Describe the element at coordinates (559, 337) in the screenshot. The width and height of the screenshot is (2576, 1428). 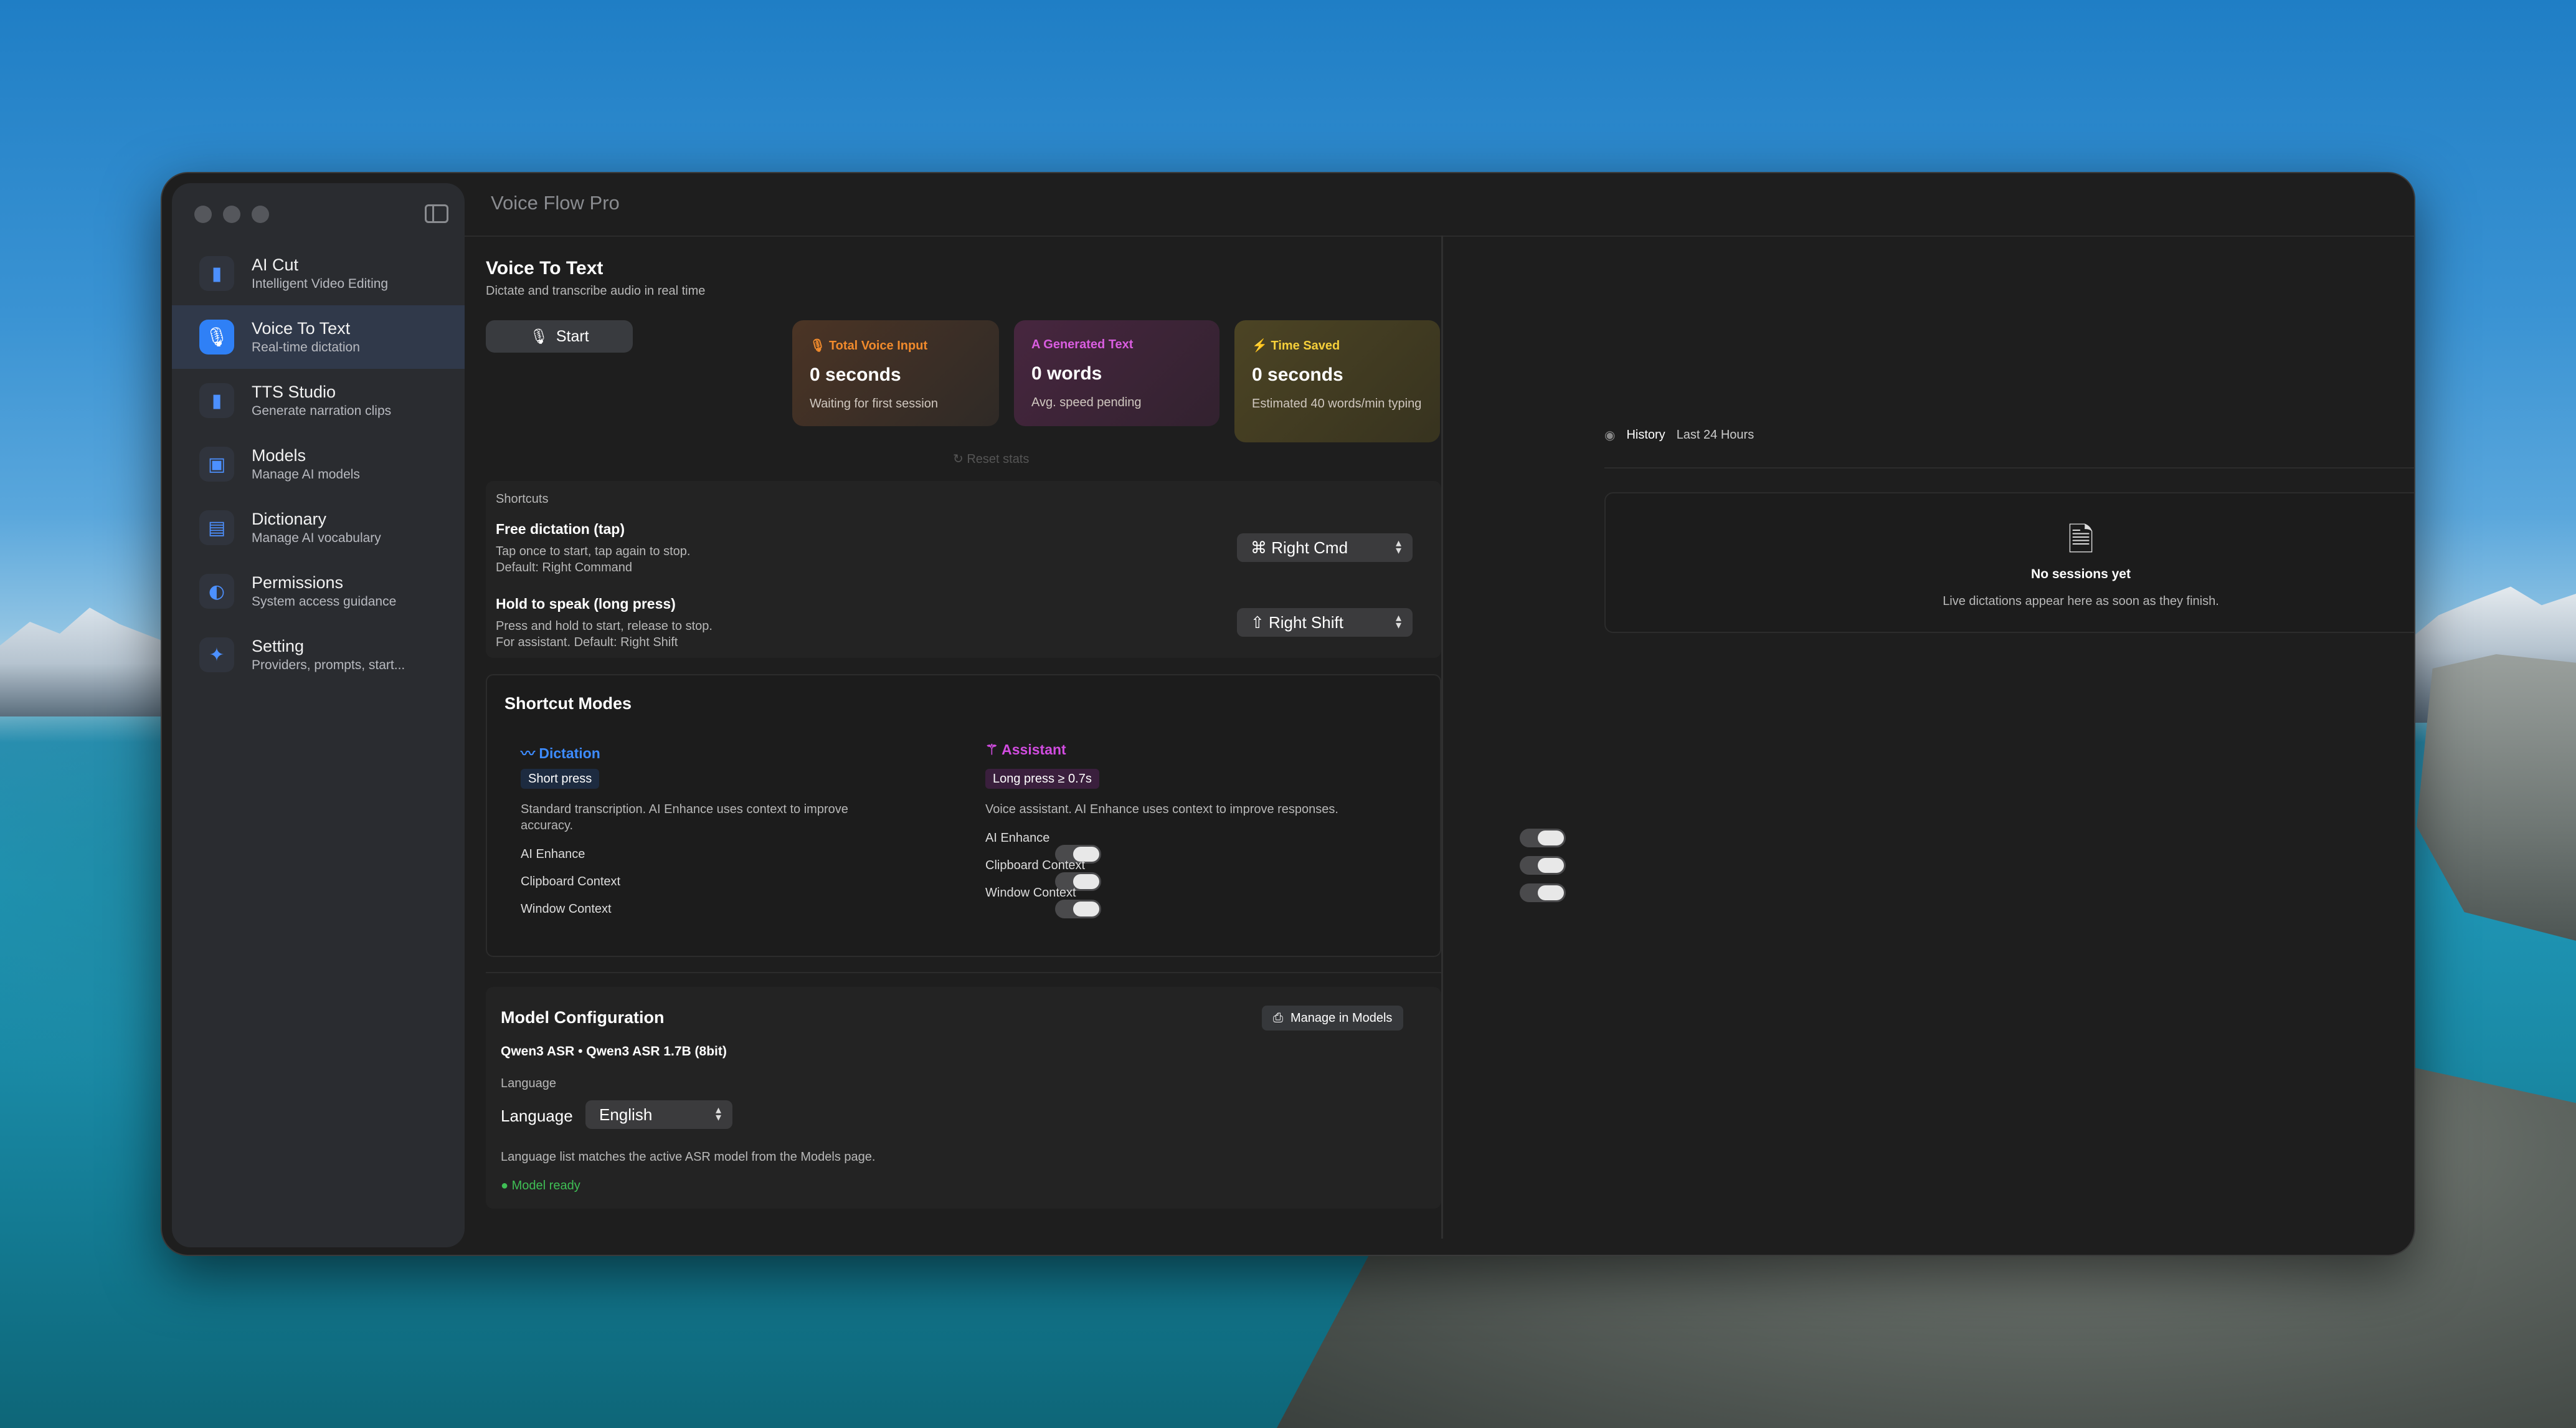
I see `start-button: 🎙 Start` at that location.